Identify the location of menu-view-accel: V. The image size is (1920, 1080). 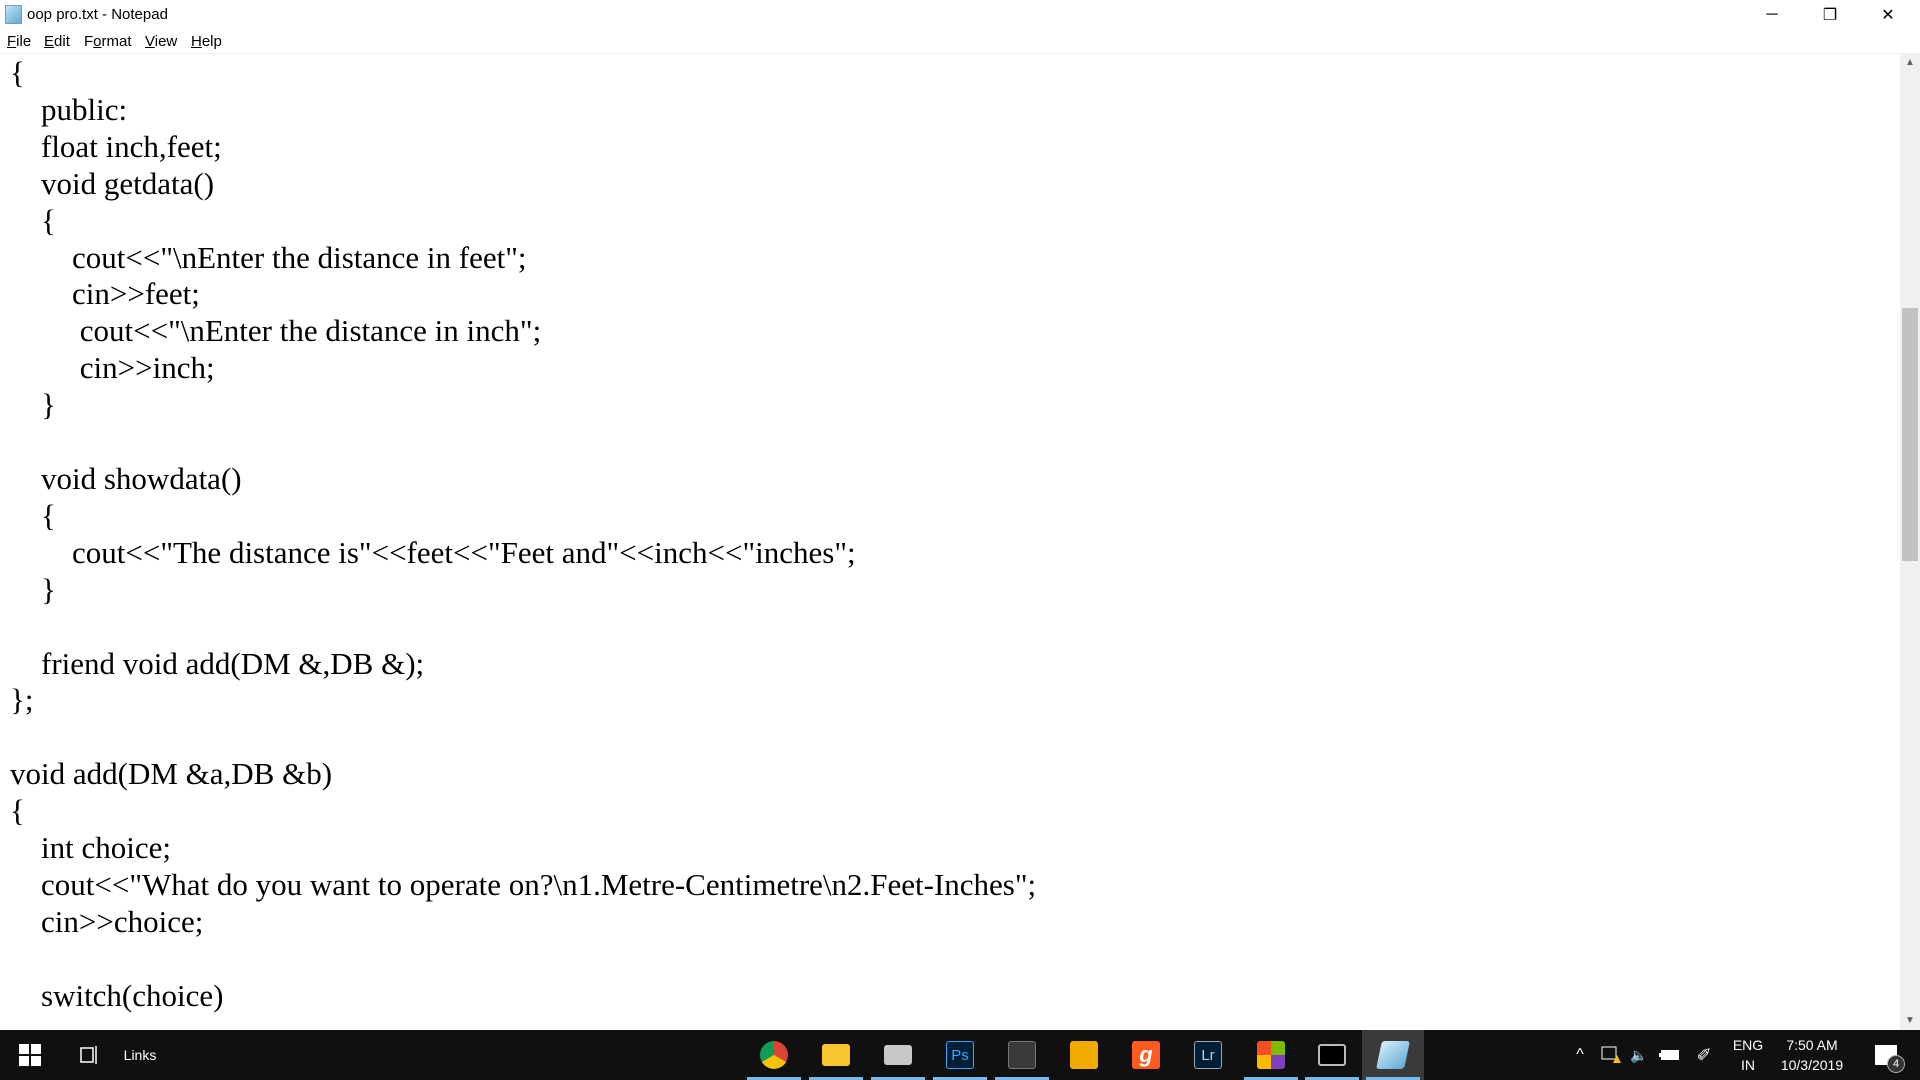
(150, 41).